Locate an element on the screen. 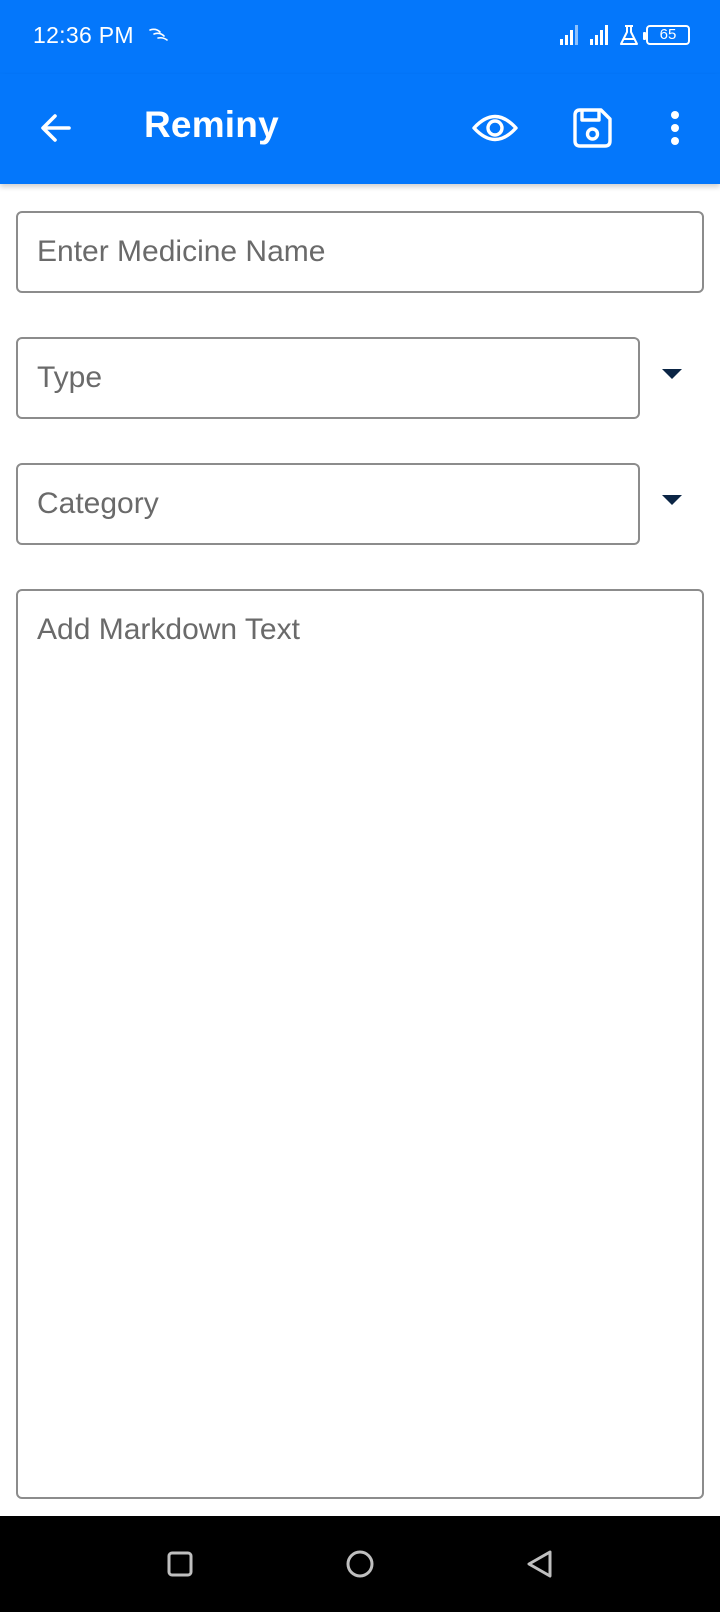  save-button is located at coordinates (592, 128).